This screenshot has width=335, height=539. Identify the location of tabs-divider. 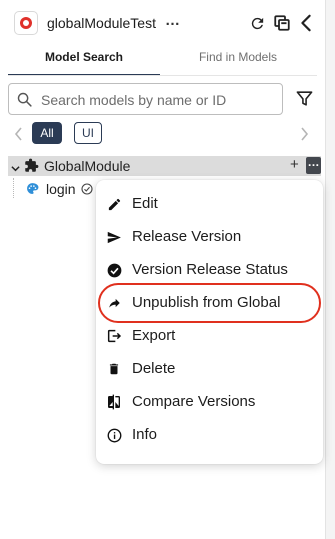
(162, 75).